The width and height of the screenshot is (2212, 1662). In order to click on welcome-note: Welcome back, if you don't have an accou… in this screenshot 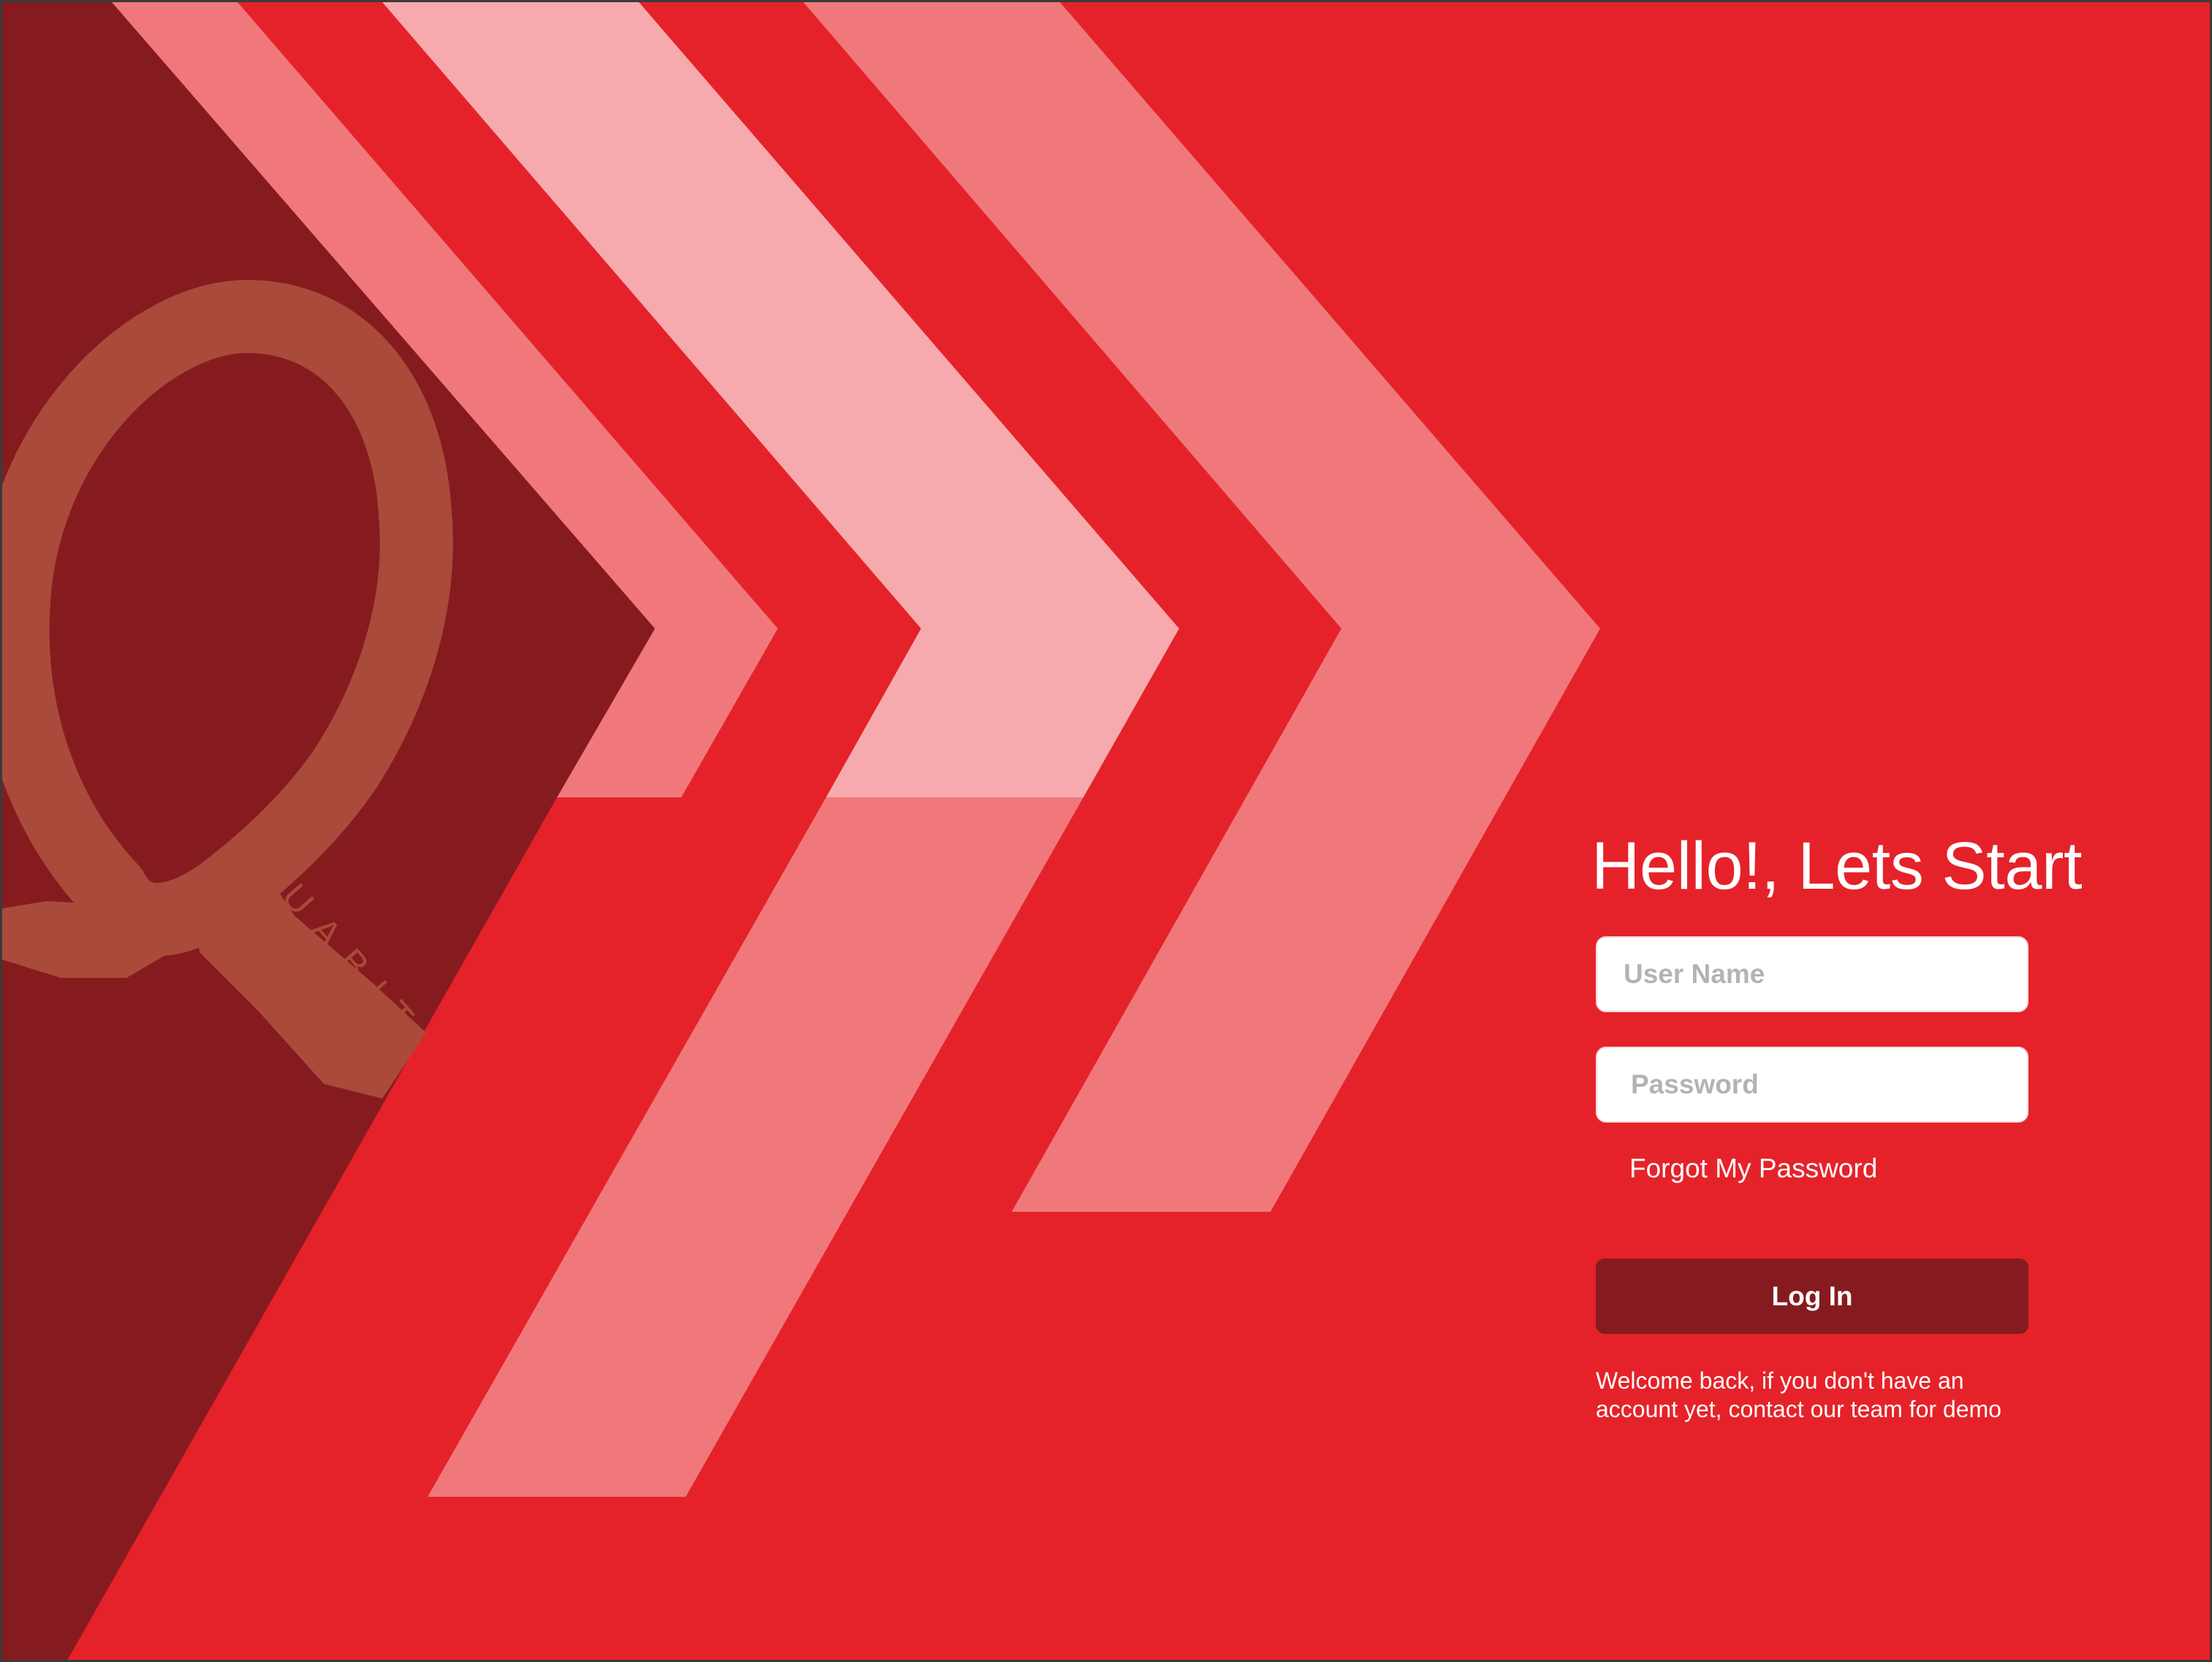, I will do `click(1822, 1395)`.